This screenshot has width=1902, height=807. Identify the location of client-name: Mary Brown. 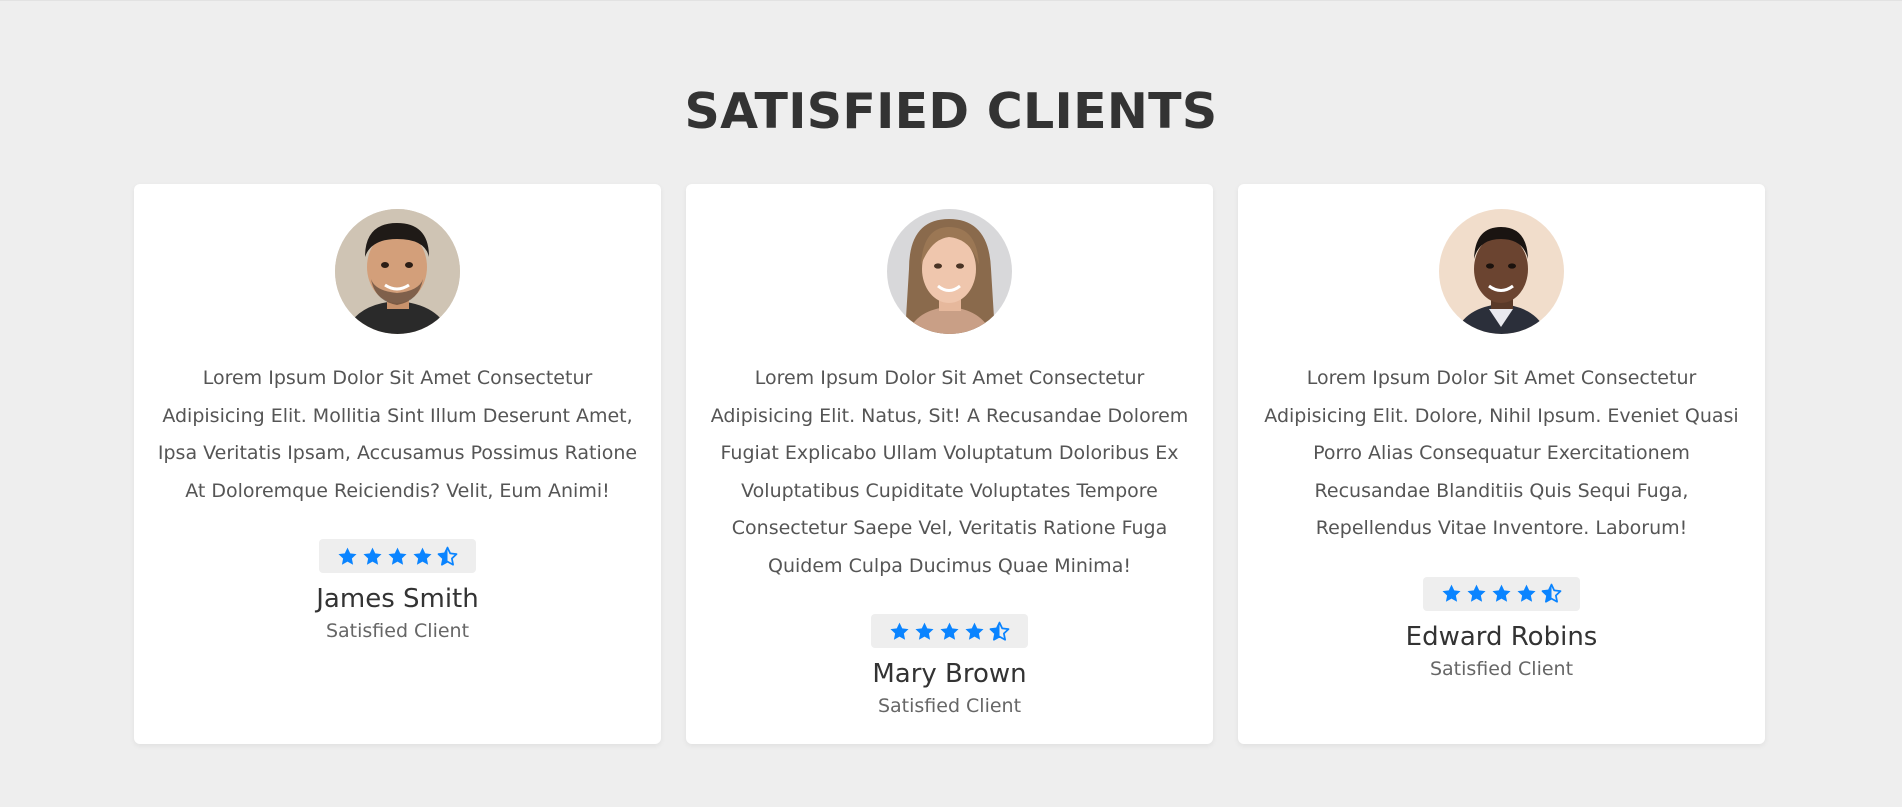
(949, 674).